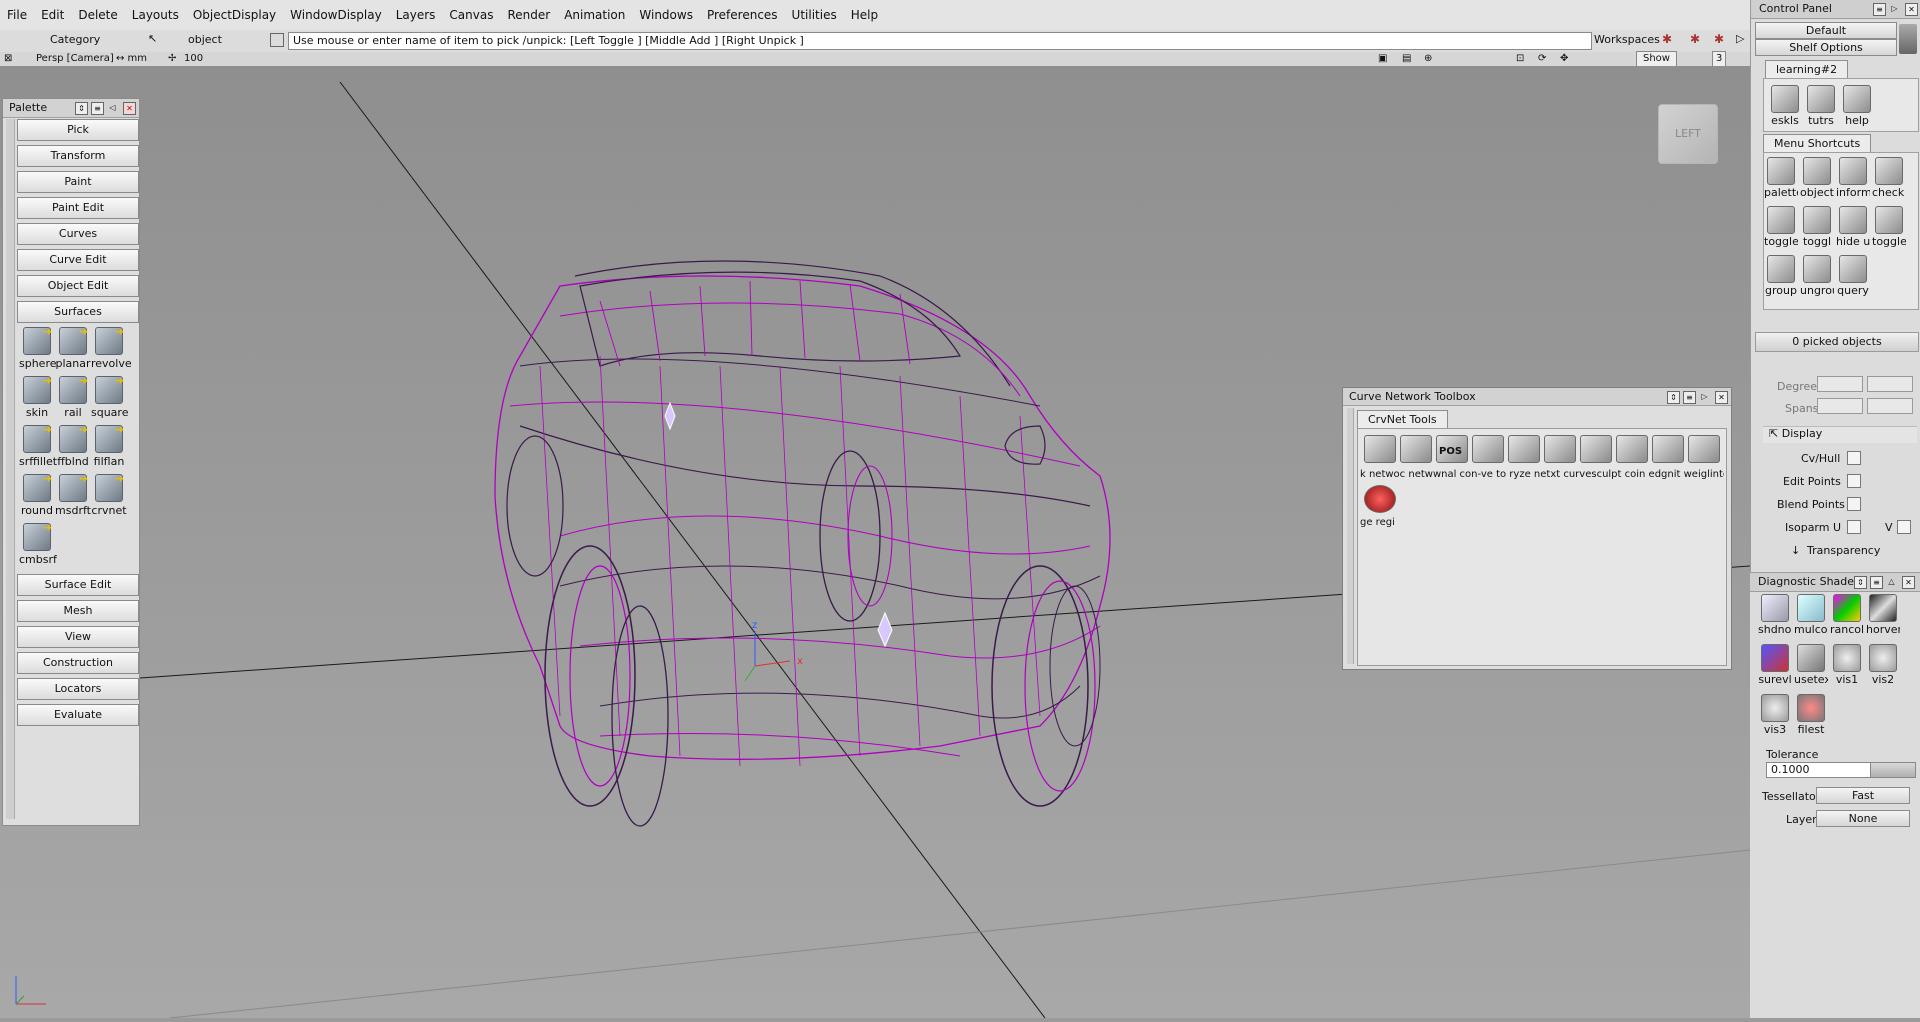 This screenshot has width=1920, height=1022. I want to click on cp-expand-icon: ▷, so click(1894, 8).